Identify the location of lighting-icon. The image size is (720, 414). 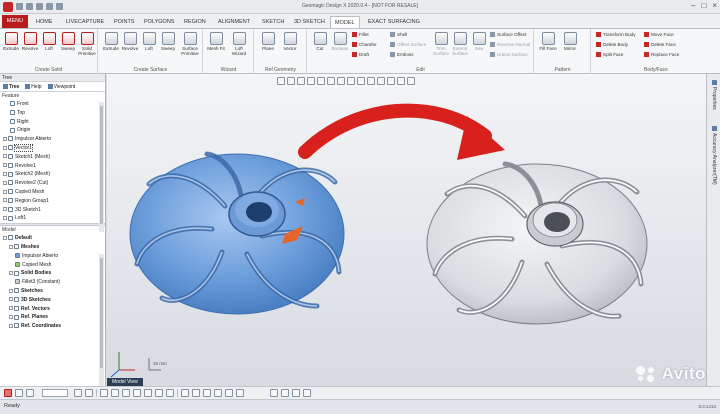
(229, 393).